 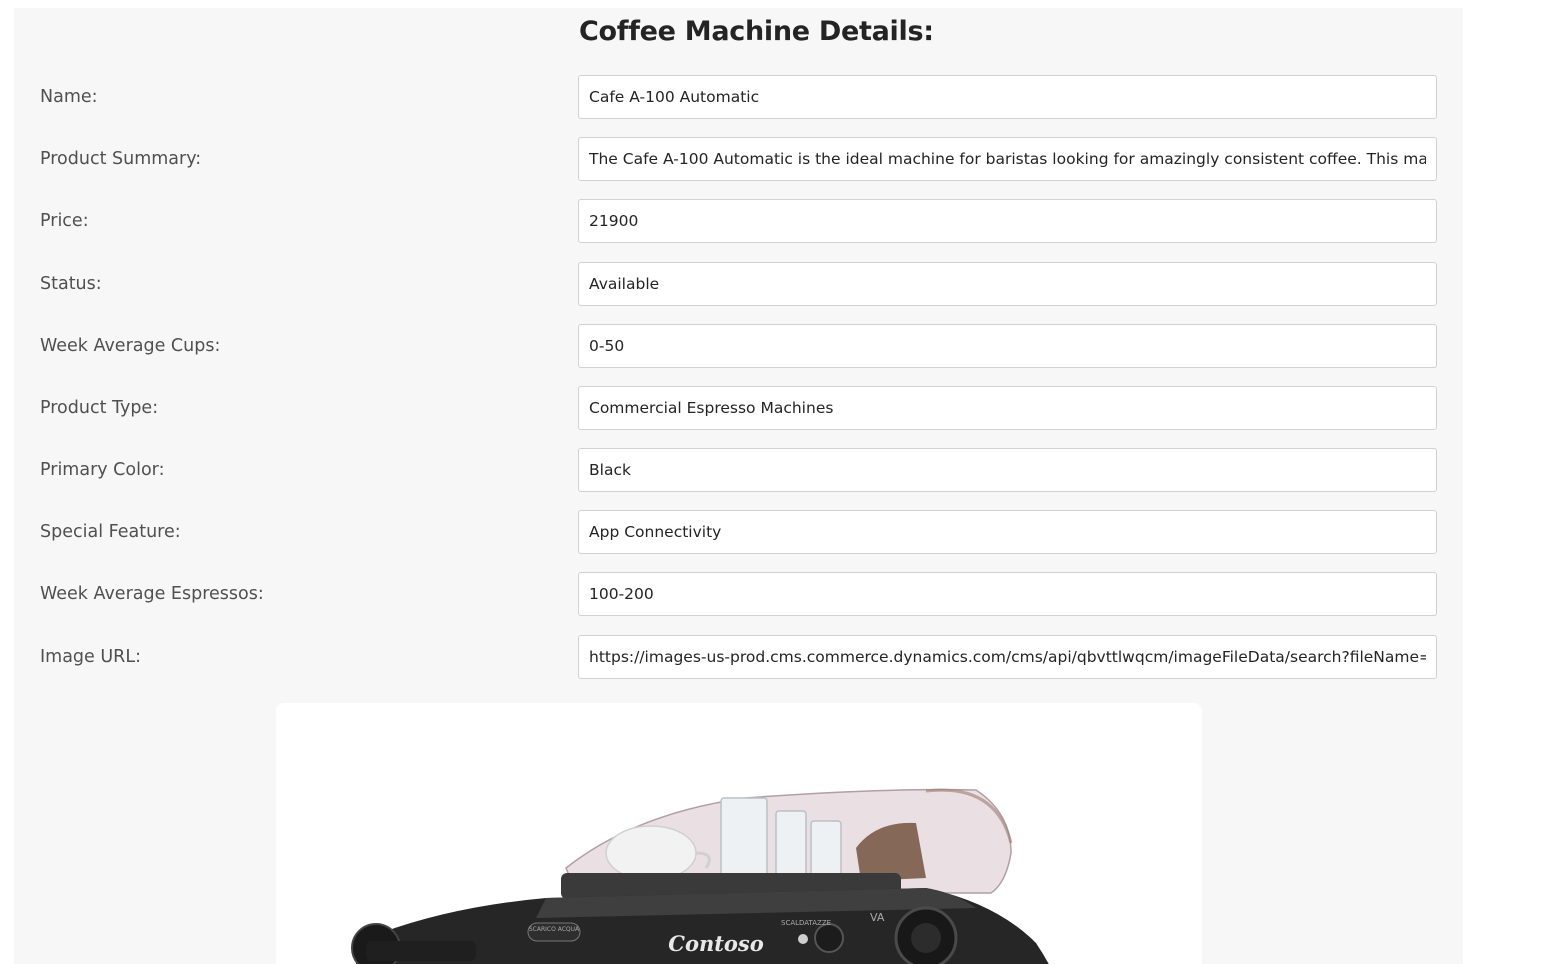 I want to click on primary-color-field, so click(x=1007, y=470).